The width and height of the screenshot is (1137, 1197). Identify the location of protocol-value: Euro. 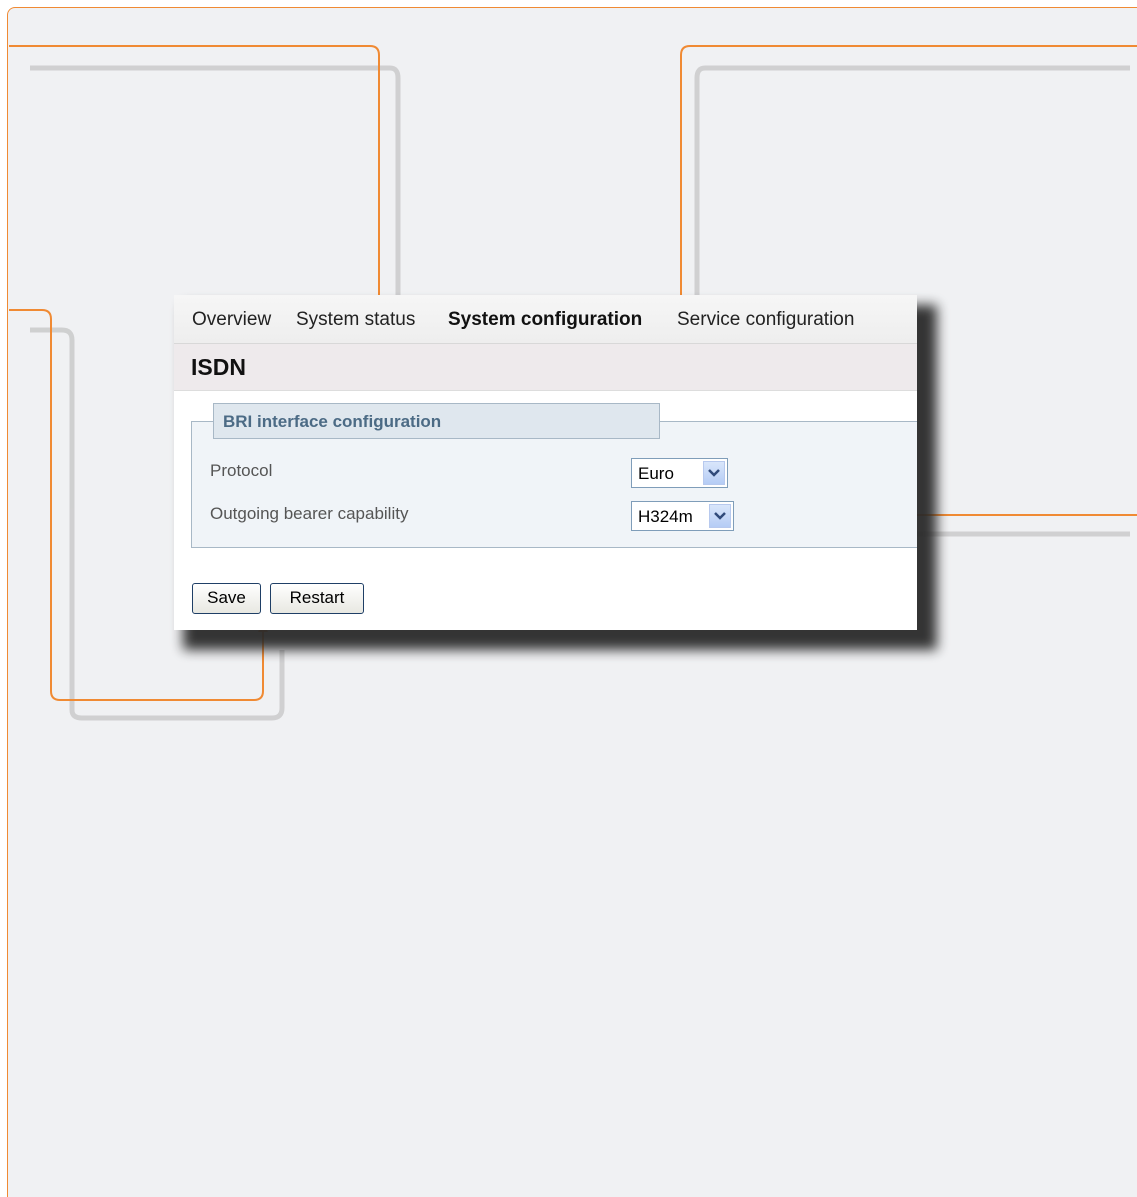
(656, 473).